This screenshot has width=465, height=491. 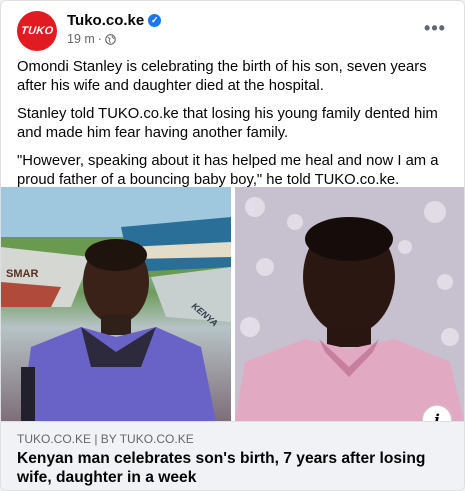 I want to click on globe-icon, so click(x=110, y=39).